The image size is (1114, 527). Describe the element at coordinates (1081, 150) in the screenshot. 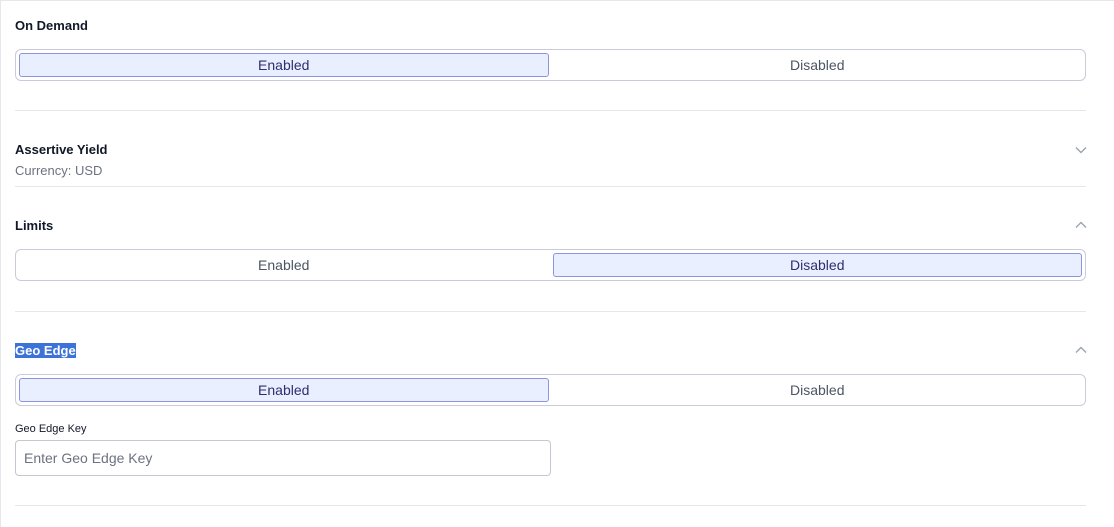

I see `chevron-down-icon` at that location.